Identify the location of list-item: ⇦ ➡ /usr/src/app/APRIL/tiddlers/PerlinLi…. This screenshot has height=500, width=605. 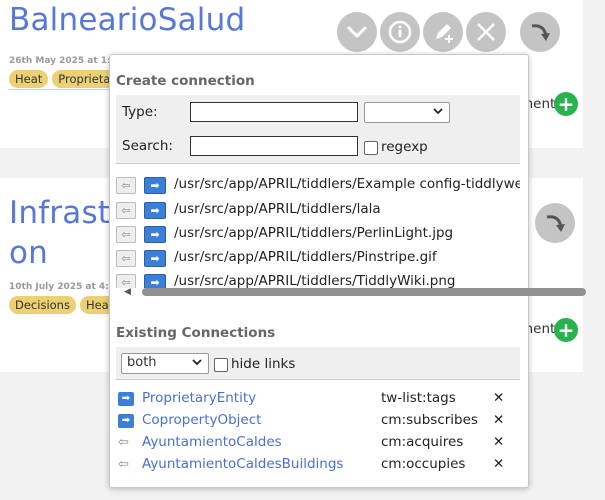
(318, 235).